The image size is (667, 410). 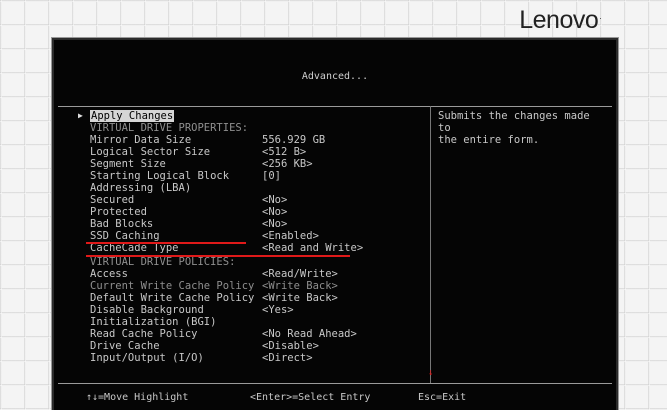 I want to click on apply-changes-button: Apply Changes, so click(x=132, y=116).